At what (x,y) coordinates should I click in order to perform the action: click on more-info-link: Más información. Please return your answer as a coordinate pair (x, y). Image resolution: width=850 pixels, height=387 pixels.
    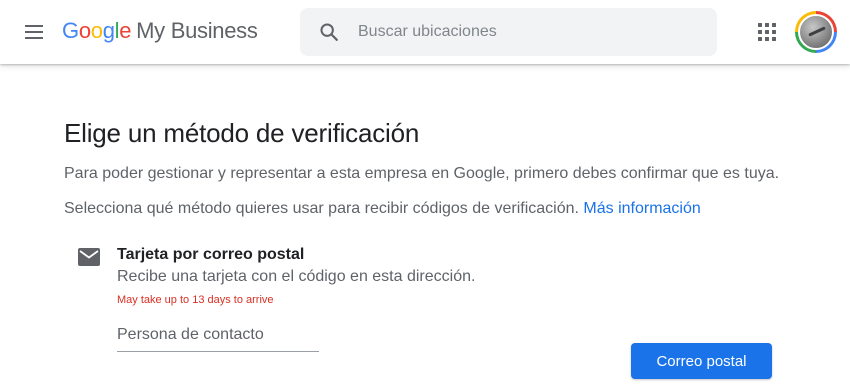
    Looking at the image, I should click on (641, 208).